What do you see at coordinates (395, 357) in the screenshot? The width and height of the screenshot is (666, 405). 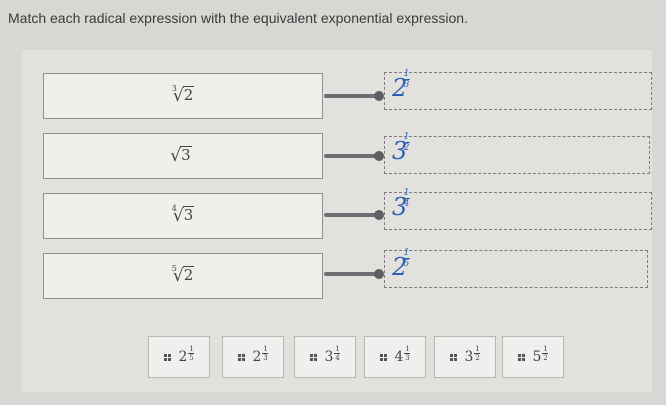 I see `answer-tile-4: 4 13` at bounding box center [395, 357].